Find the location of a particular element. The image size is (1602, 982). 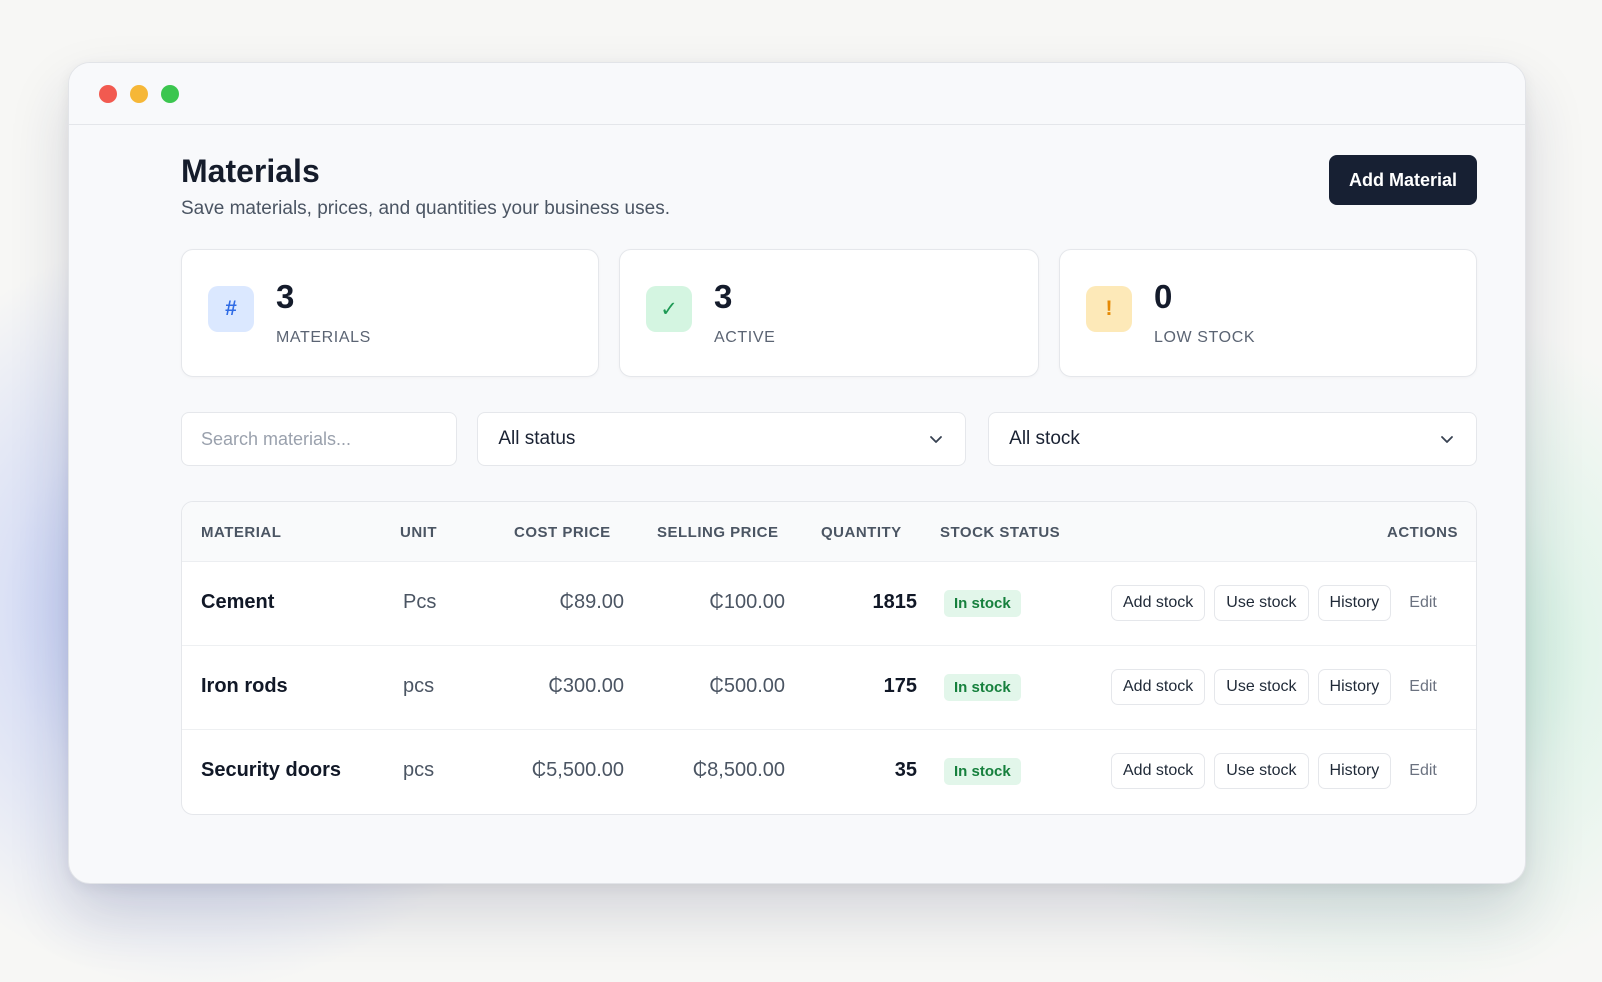

cost-price: ₵5,500.00 is located at coordinates (577, 770).